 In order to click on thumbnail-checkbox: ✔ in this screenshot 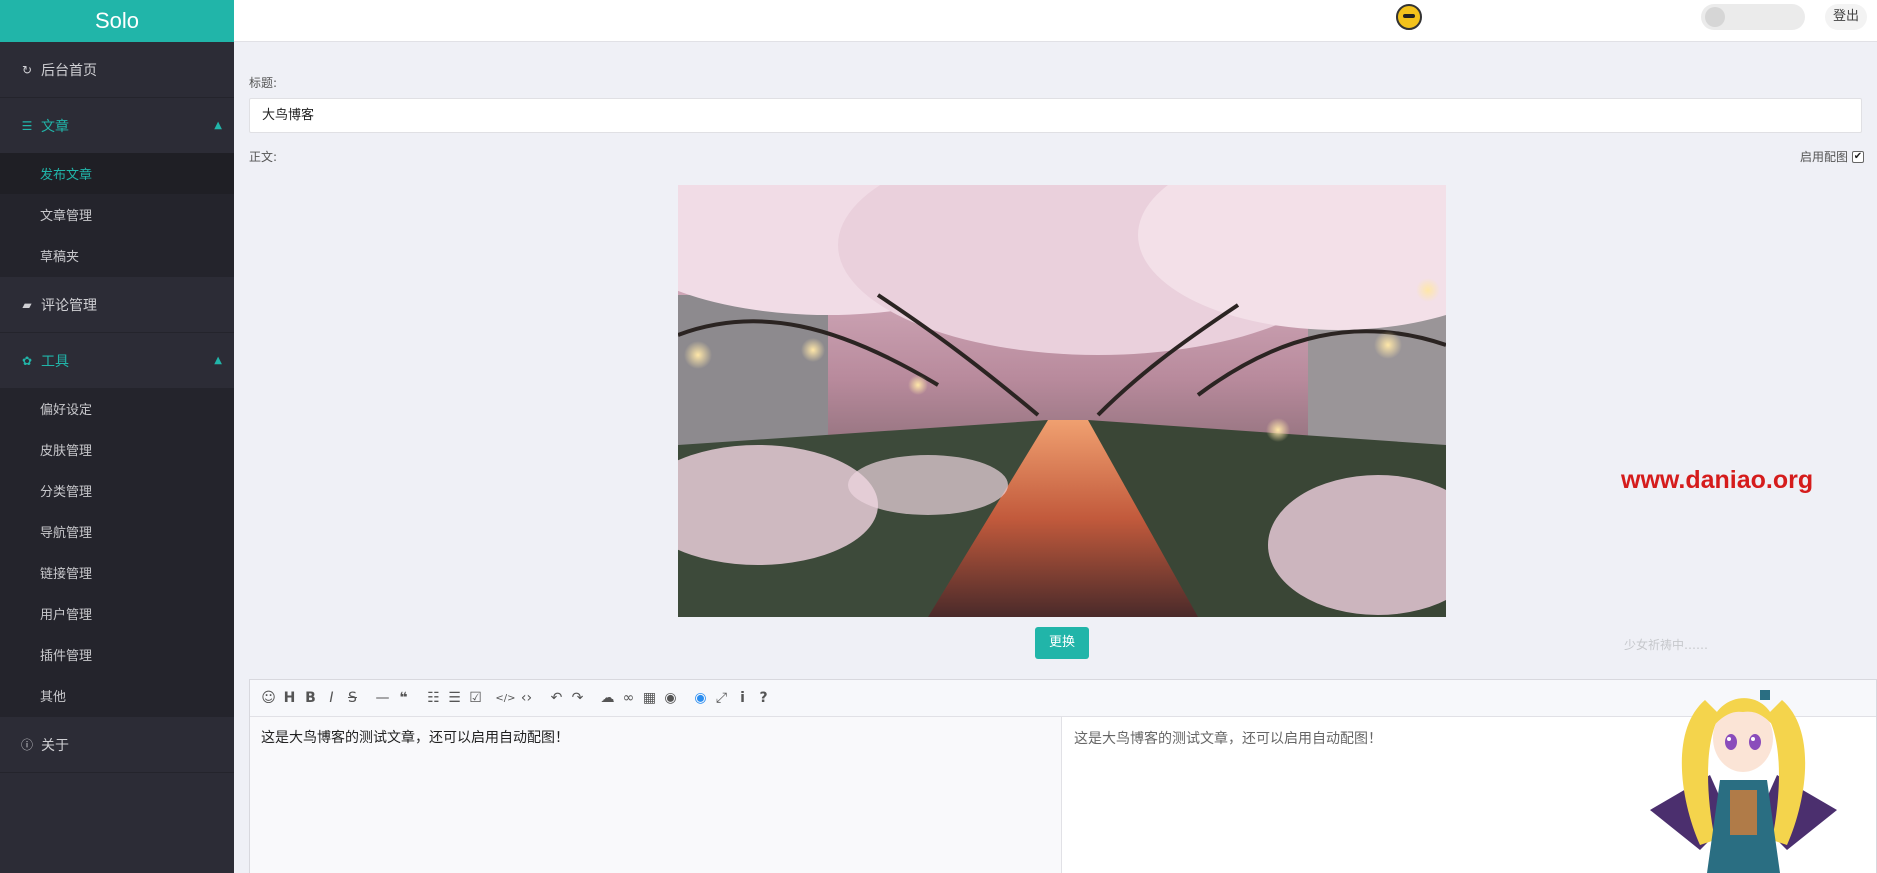, I will do `click(1858, 156)`.